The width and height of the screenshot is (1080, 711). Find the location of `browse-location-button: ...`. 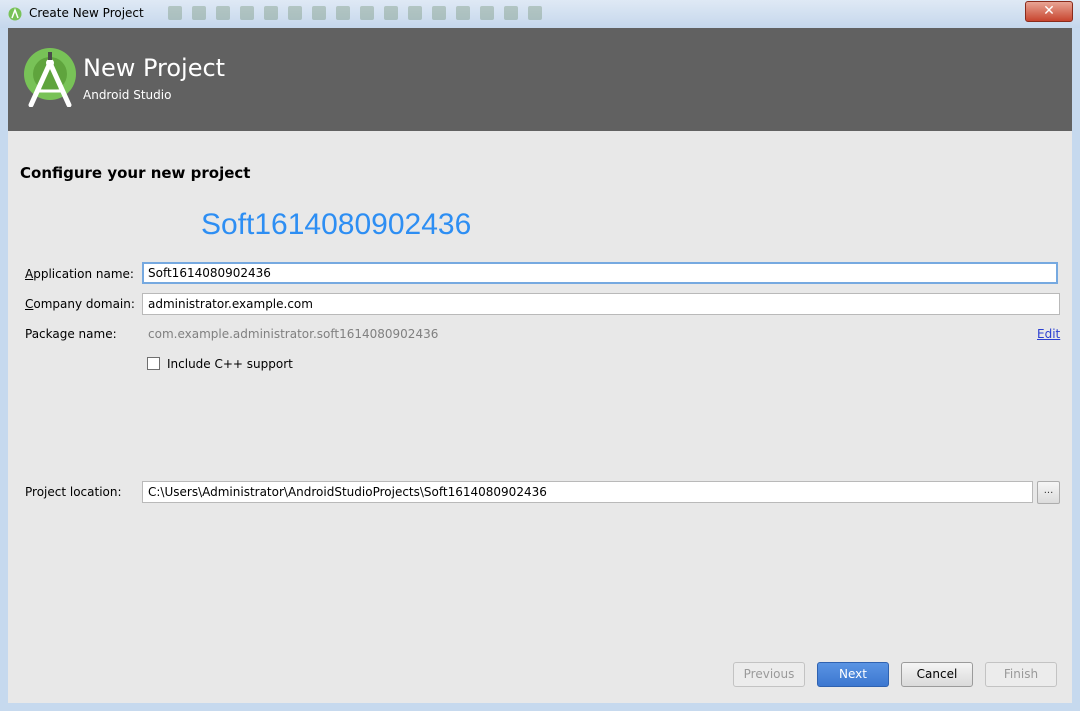

browse-location-button: ... is located at coordinates (1048, 492).